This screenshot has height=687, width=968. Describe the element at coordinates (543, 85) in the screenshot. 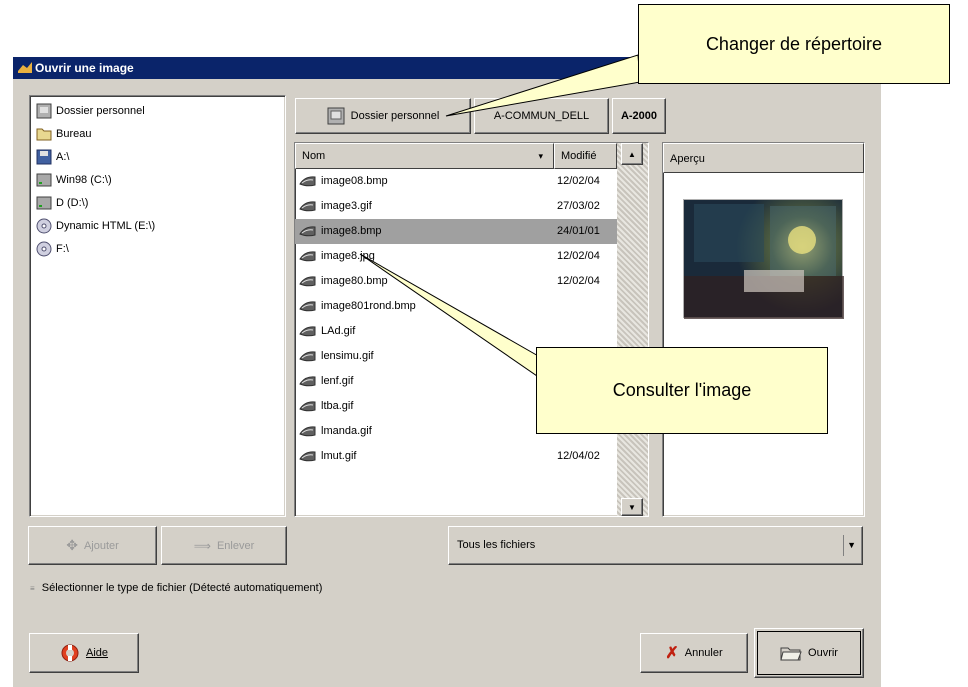

I see `callout-pointer-change-dir` at that location.